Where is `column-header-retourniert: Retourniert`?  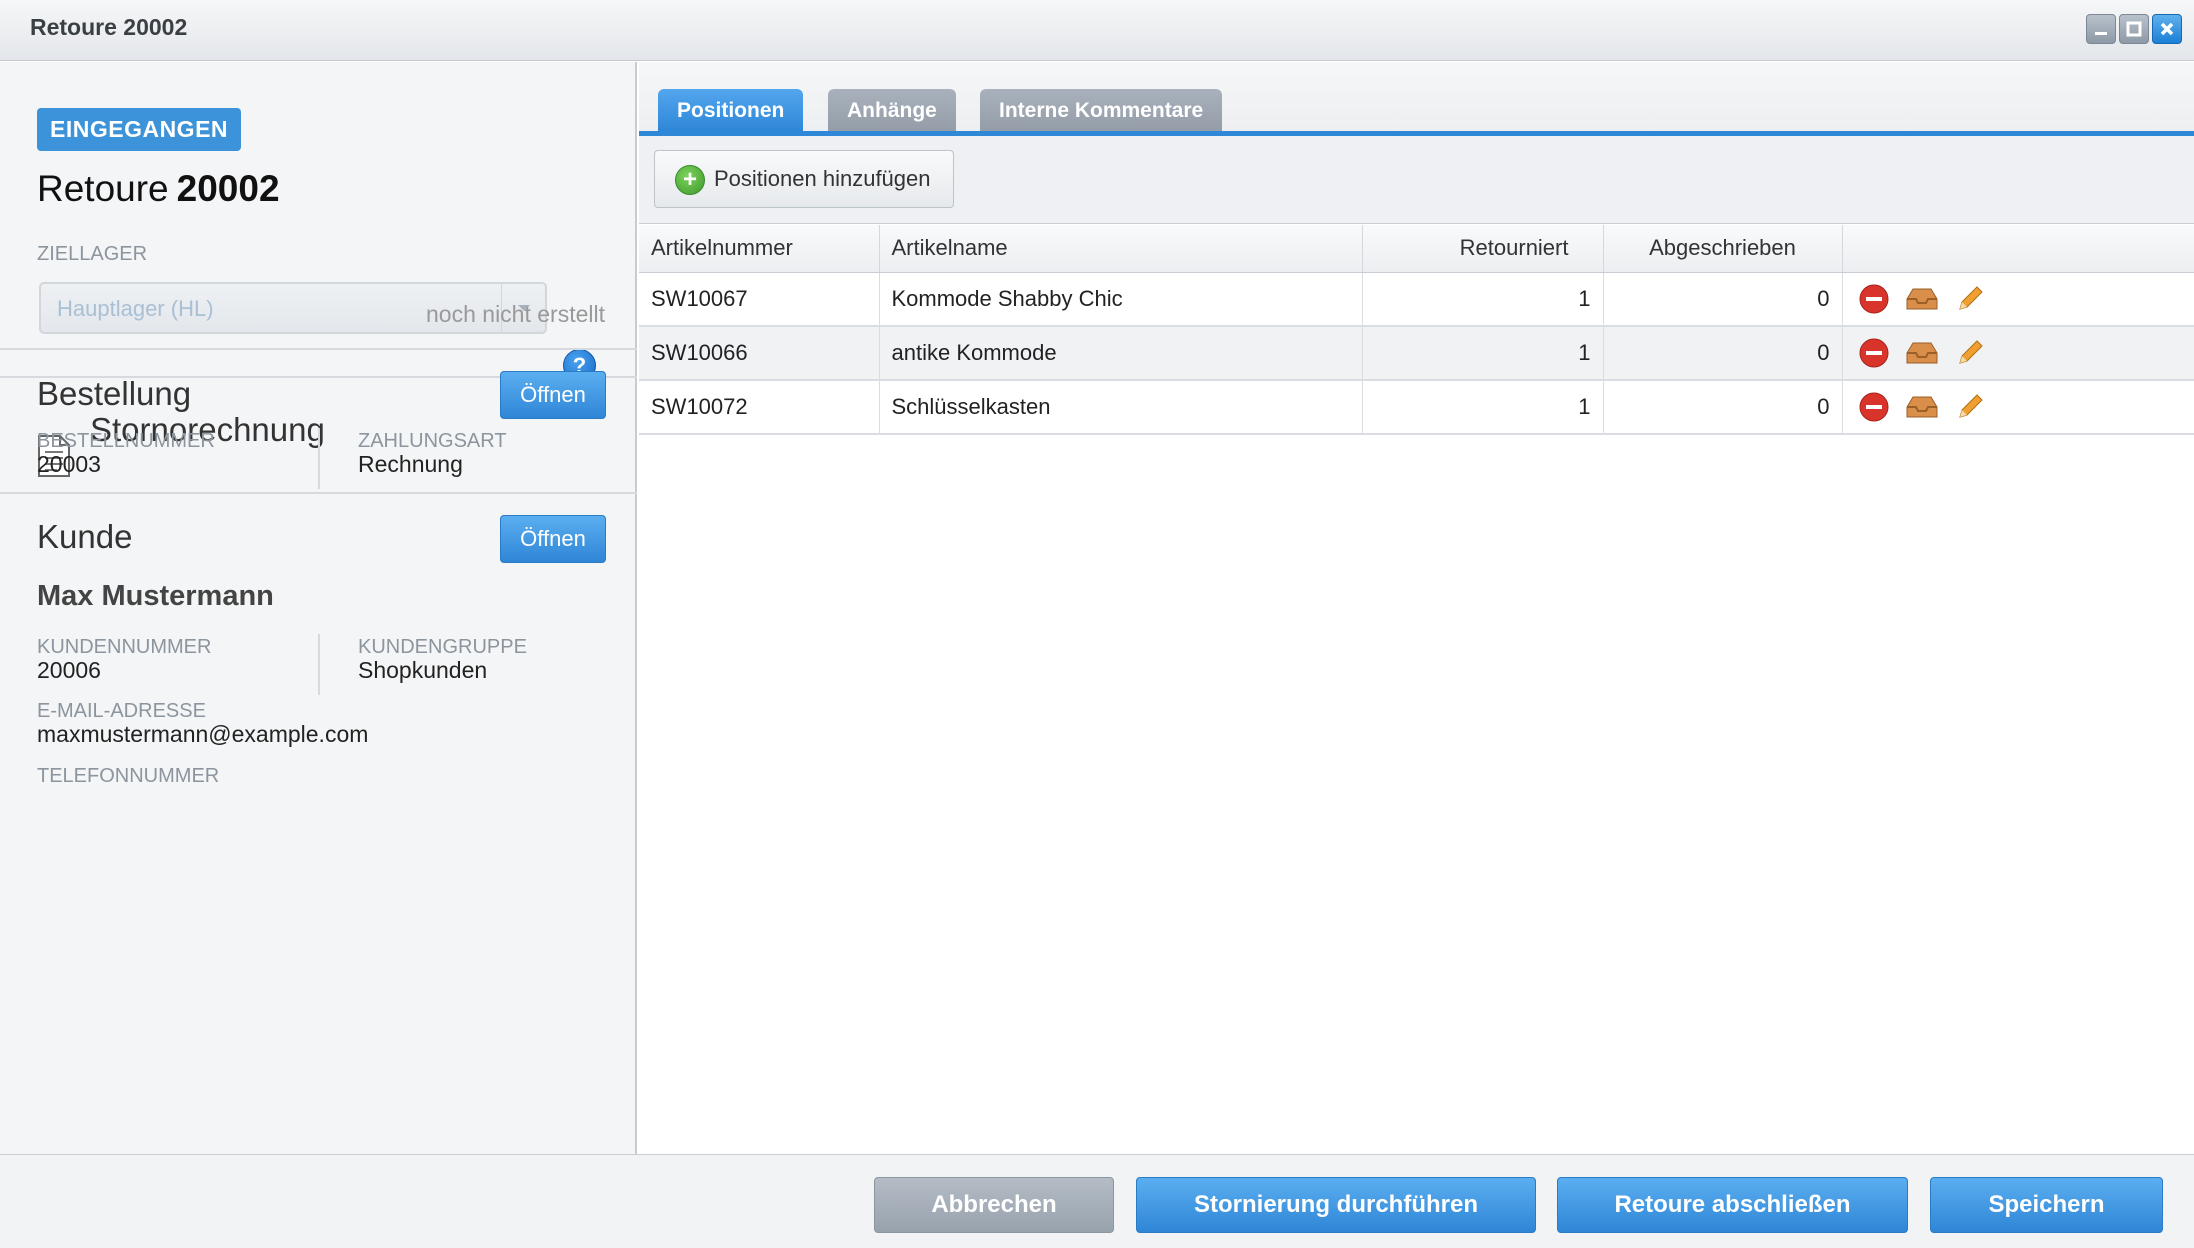
column-header-retourniert: Retourniert is located at coordinates (1483, 249).